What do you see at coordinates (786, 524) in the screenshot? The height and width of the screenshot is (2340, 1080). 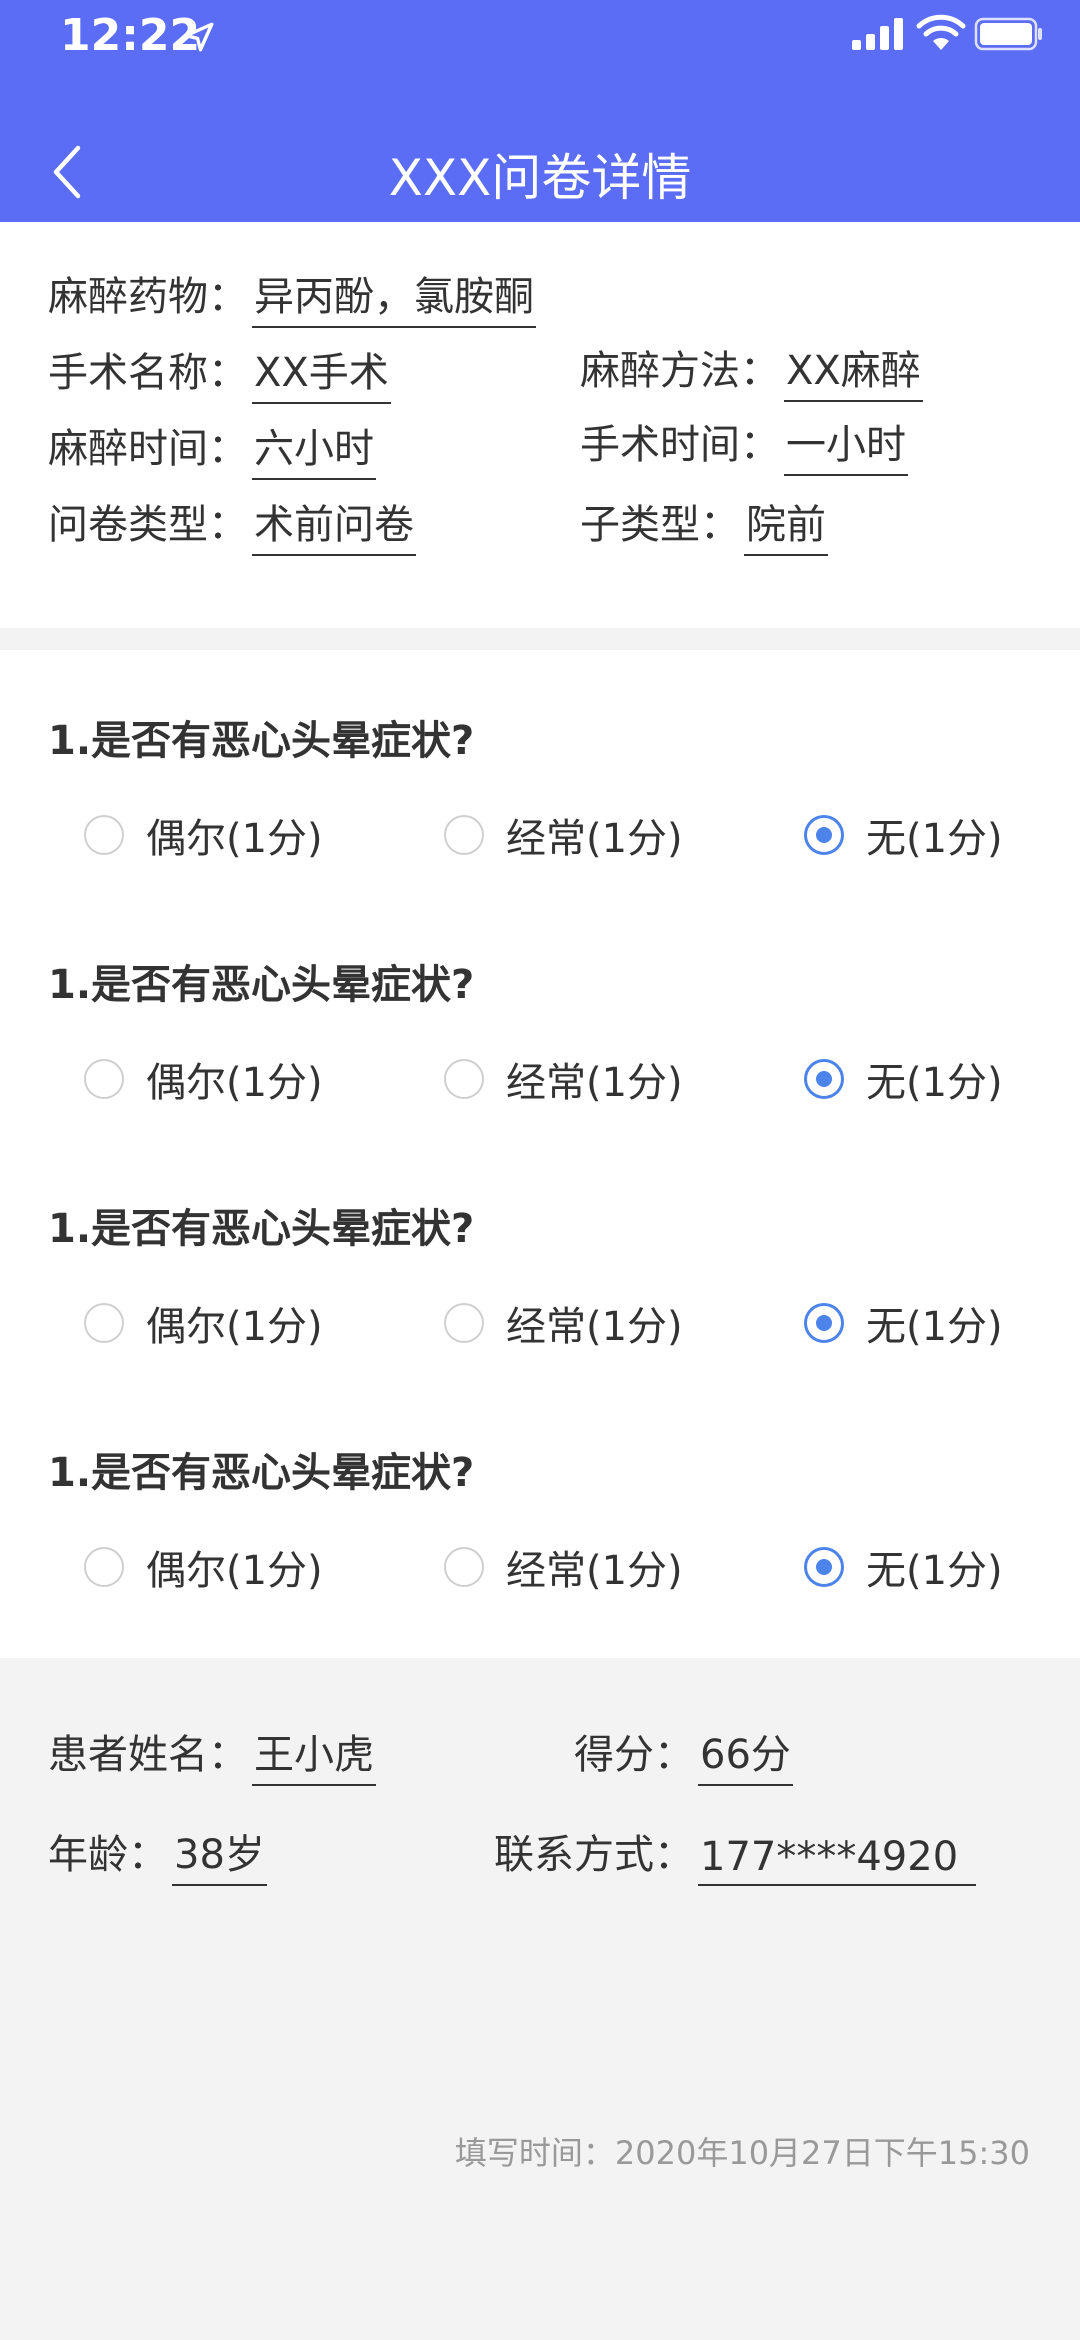 I see `info-value: 院前` at bounding box center [786, 524].